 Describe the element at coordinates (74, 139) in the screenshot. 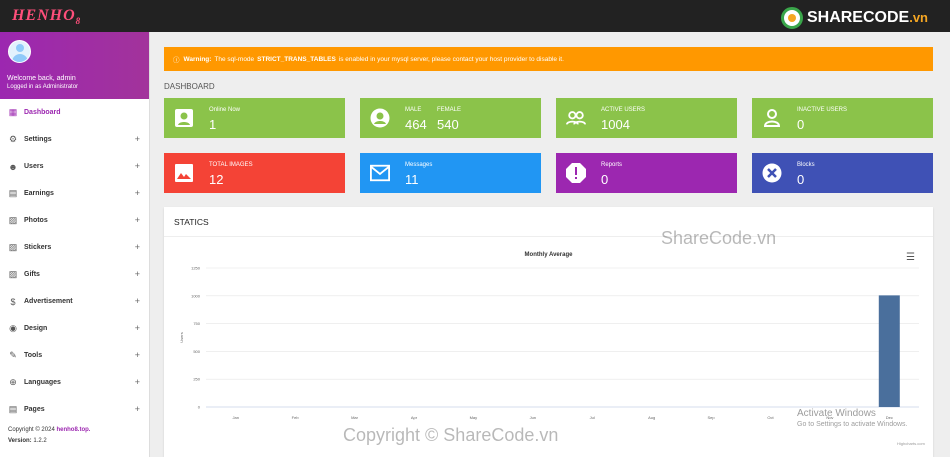

I see `sidebar-item-settings: ⚙ Settings +` at that location.